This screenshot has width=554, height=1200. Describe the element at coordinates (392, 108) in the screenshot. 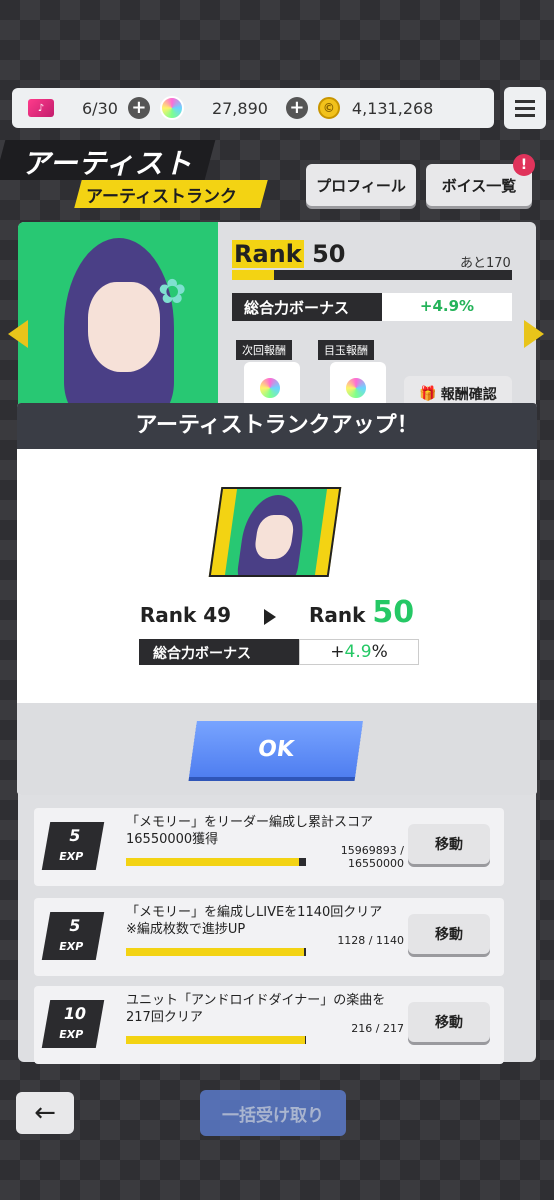

I see `coin-value: 4,131,268` at that location.